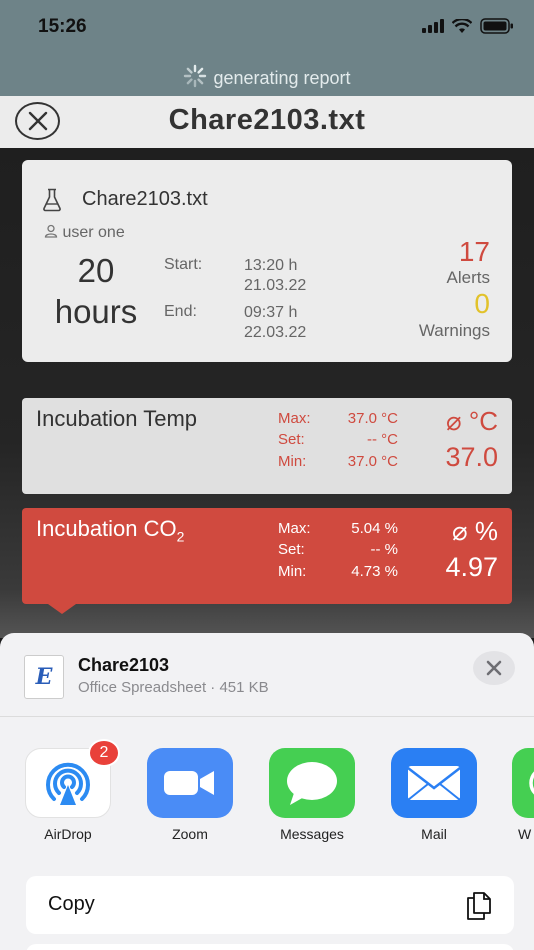 The height and width of the screenshot is (950, 534). Describe the element at coordinates (312, 783) in the screenshot. I see `messages-icon` at that location.